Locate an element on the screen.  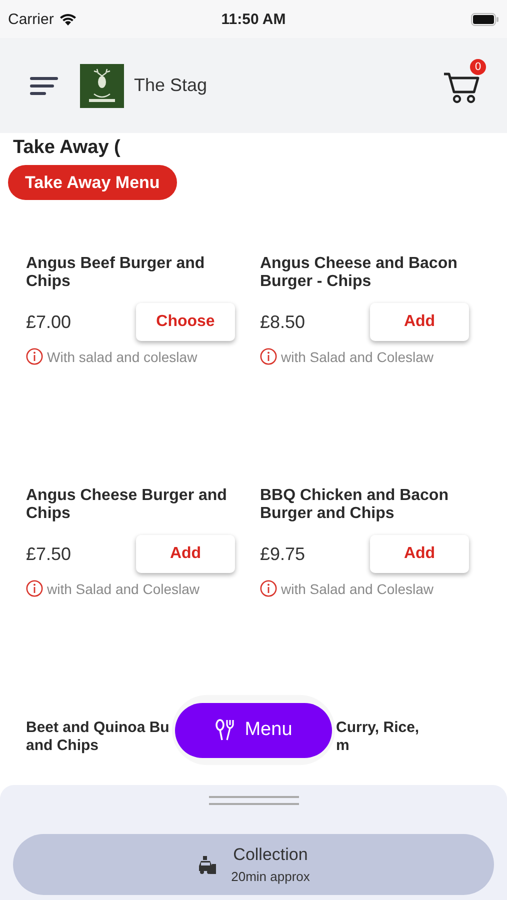
add-button: Choose is located at coordinates (185, 322).